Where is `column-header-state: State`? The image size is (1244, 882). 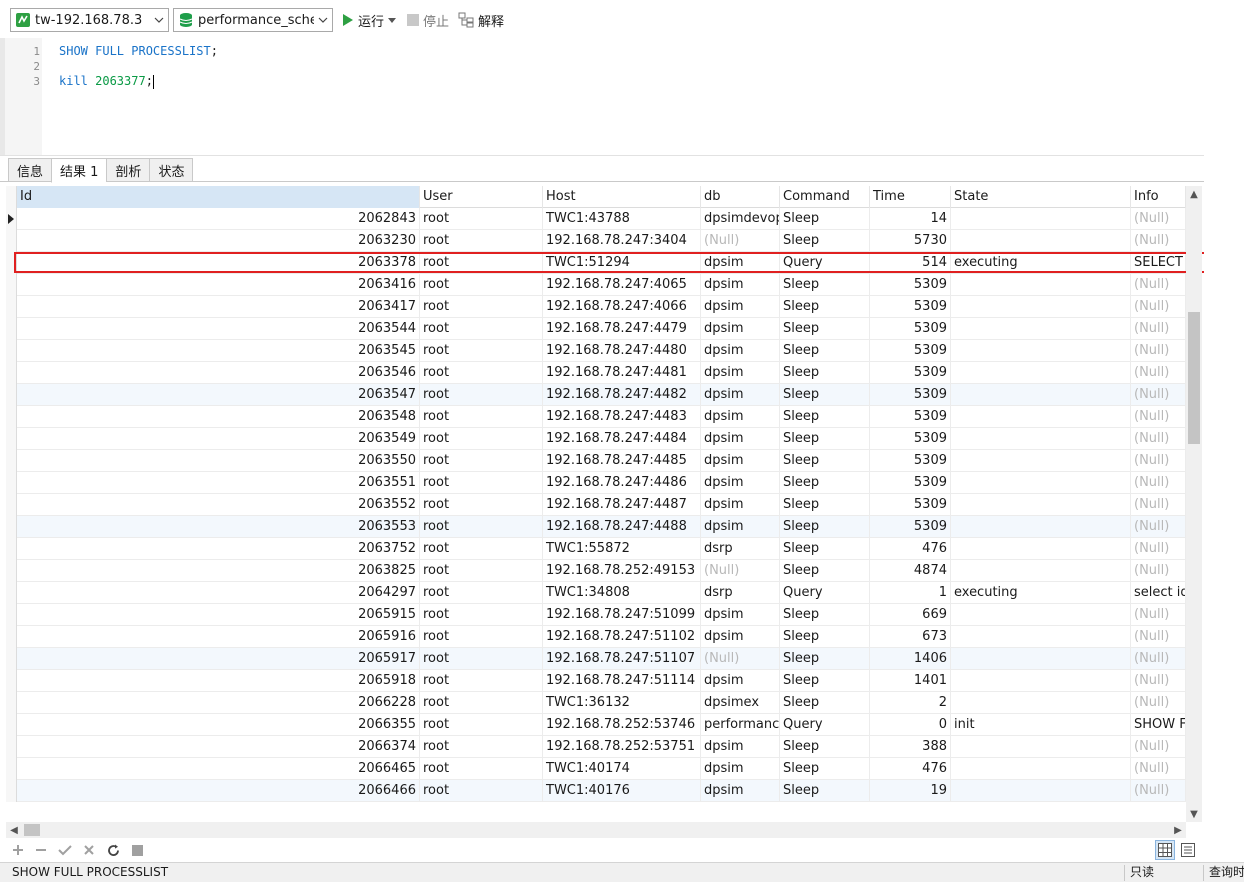 column-header-state: State is located at coordinates (1041, 197).